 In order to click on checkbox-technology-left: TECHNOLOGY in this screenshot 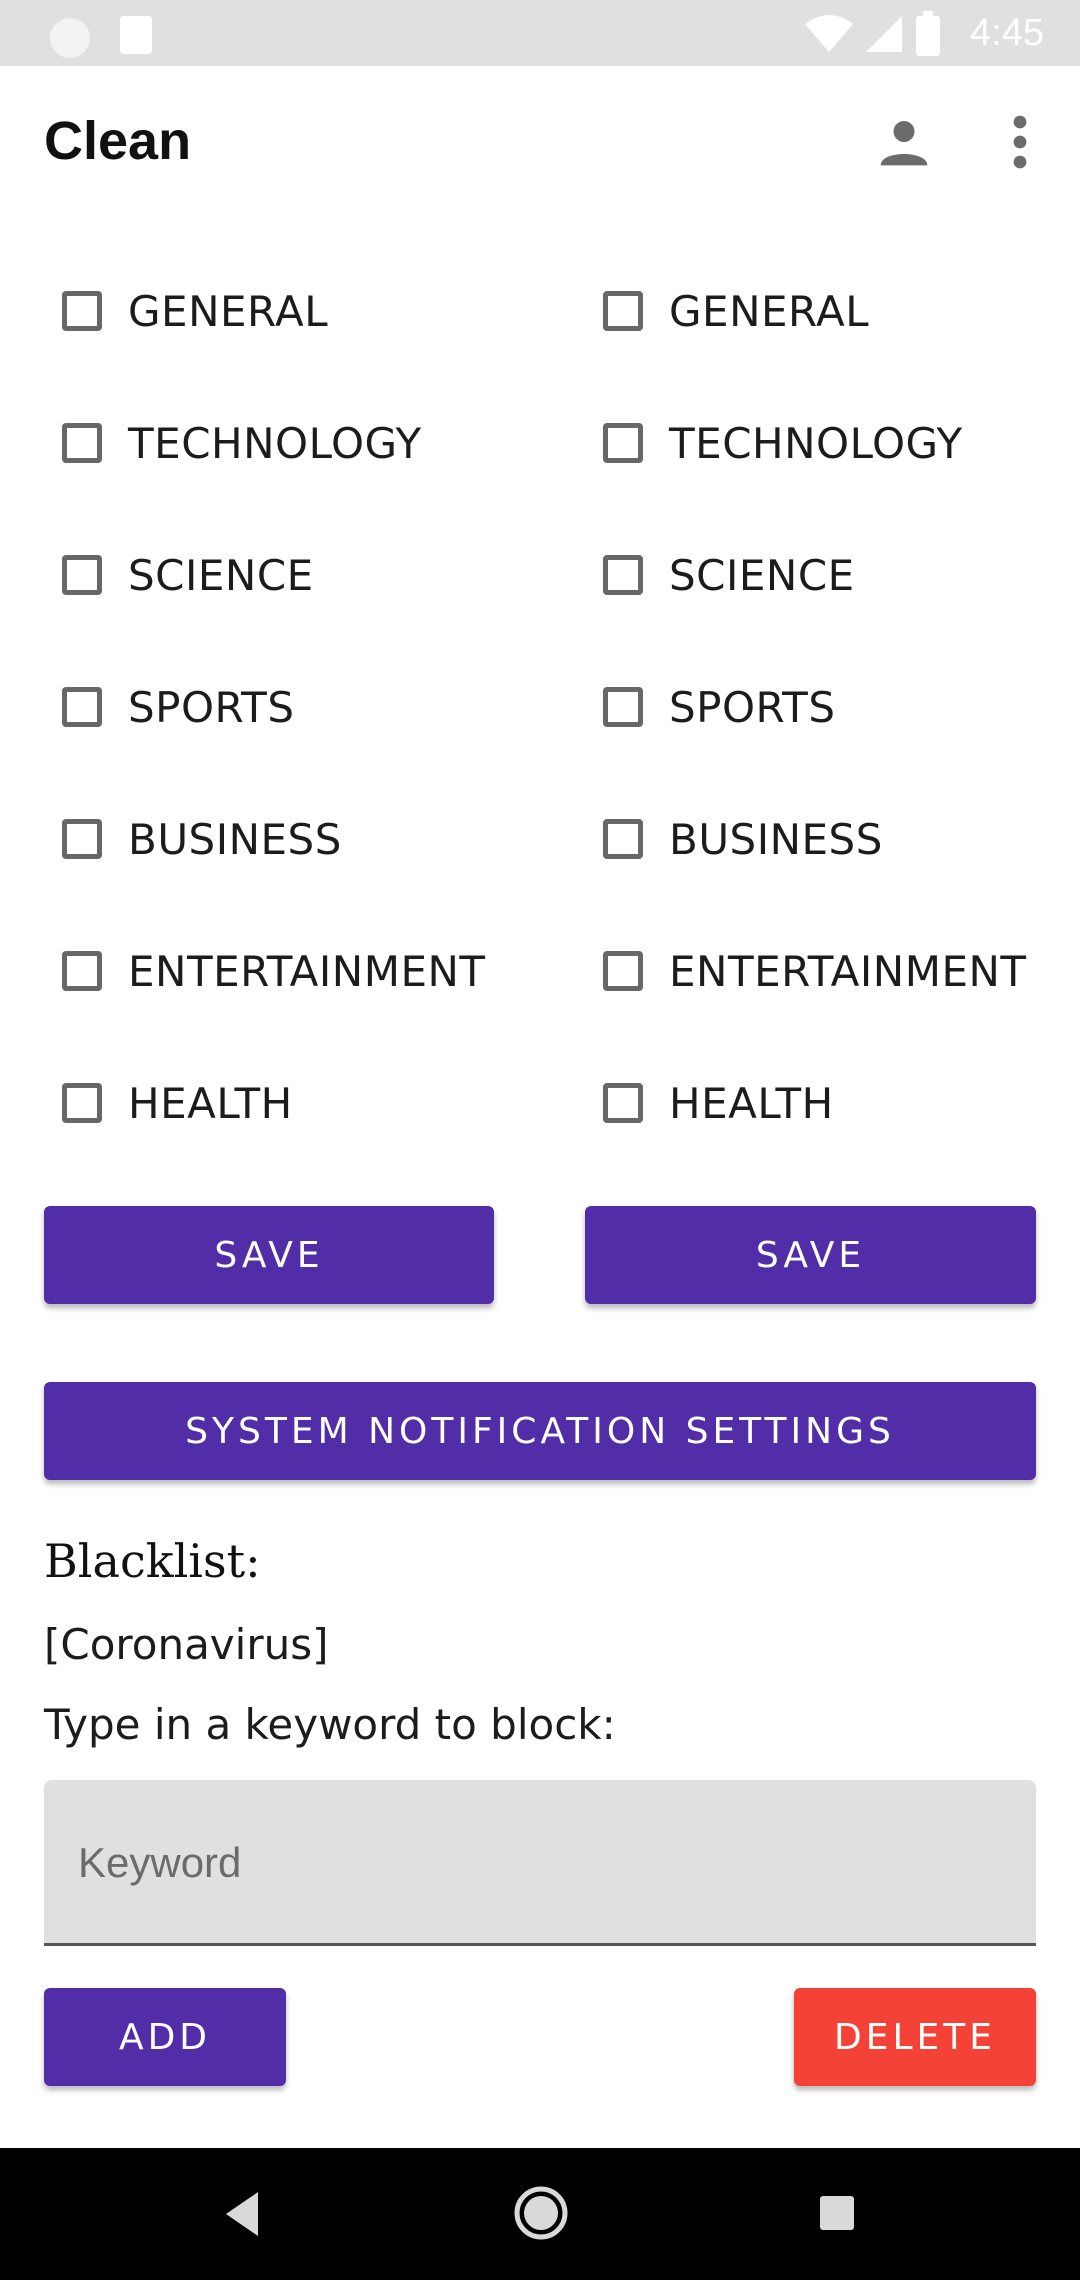, I will do `click(233, 443)`.